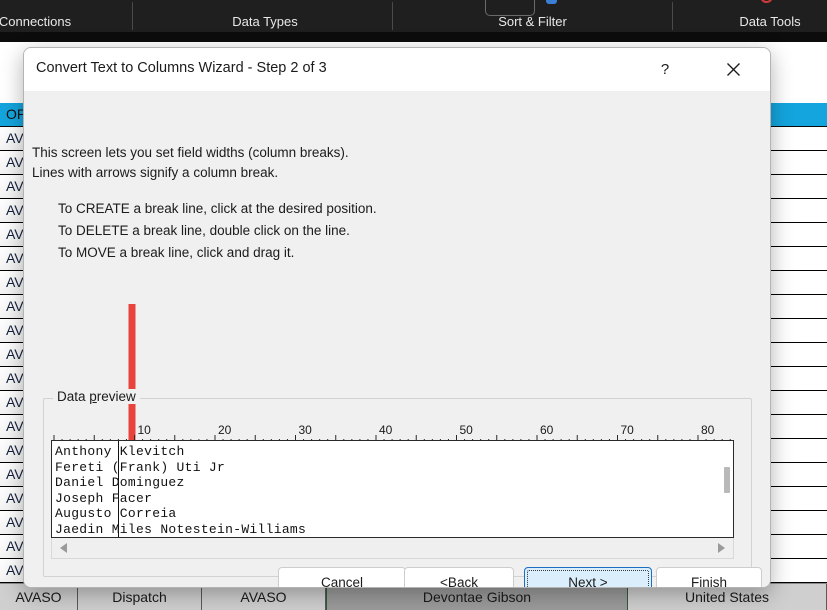  Describe the element at coordinates (64, 548) in the screenshot. I see `scroll-left-arrow-icon` at that location.